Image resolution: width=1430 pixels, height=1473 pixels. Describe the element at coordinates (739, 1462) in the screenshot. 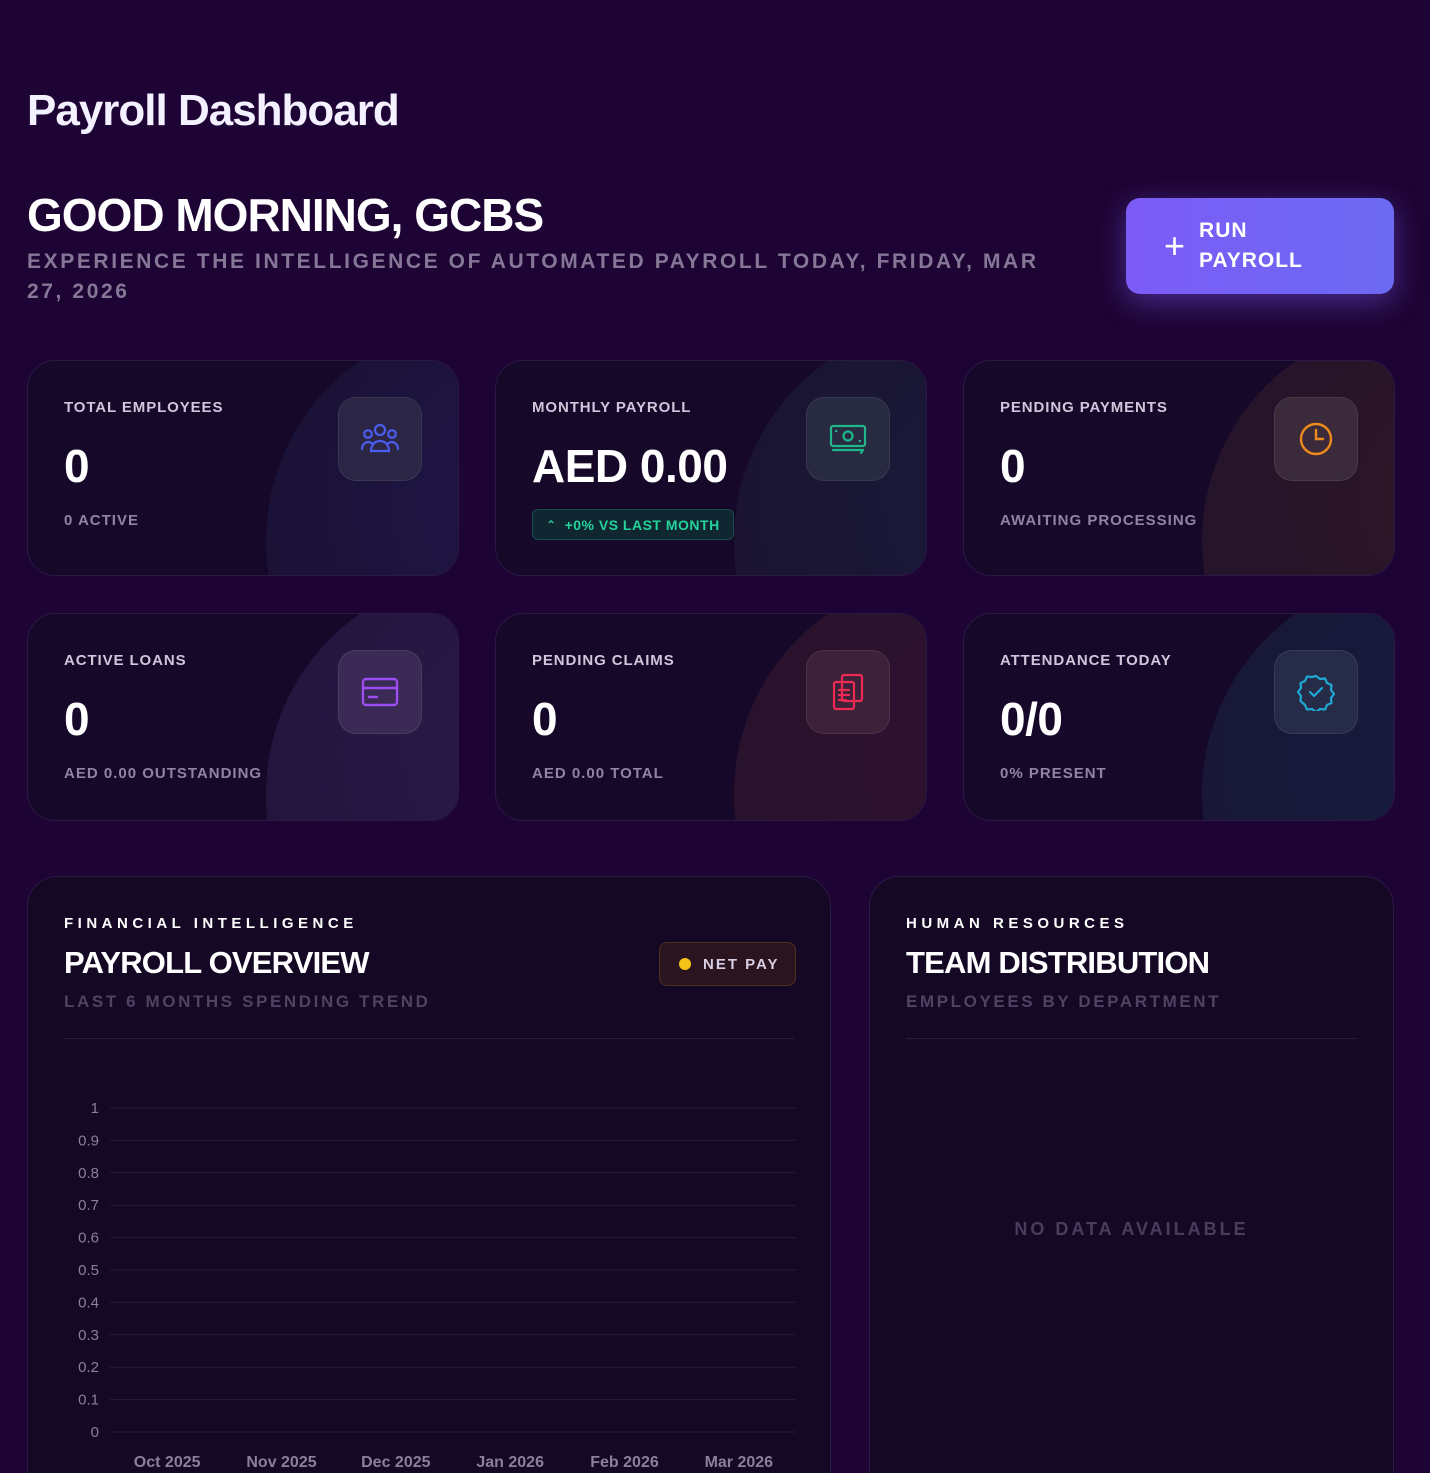

I see `x-tick-label: Mar 2026` at that location.